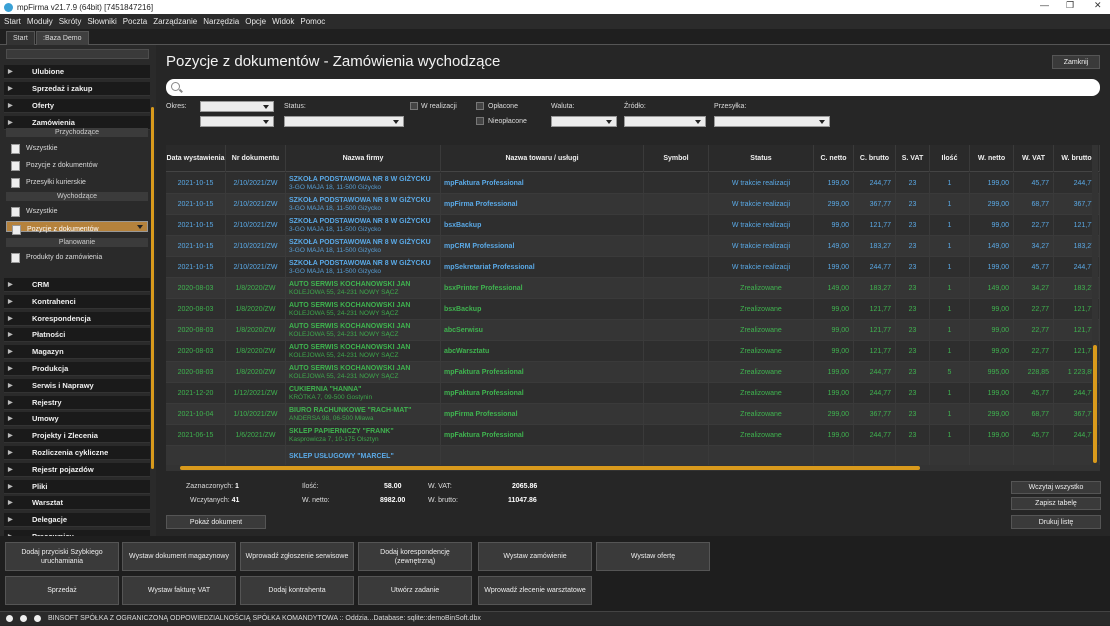  What do you see at coordinates (255, 21) in the screenshot?
I see `menu-item-7: Opcje` at bounding box center [255, 21].